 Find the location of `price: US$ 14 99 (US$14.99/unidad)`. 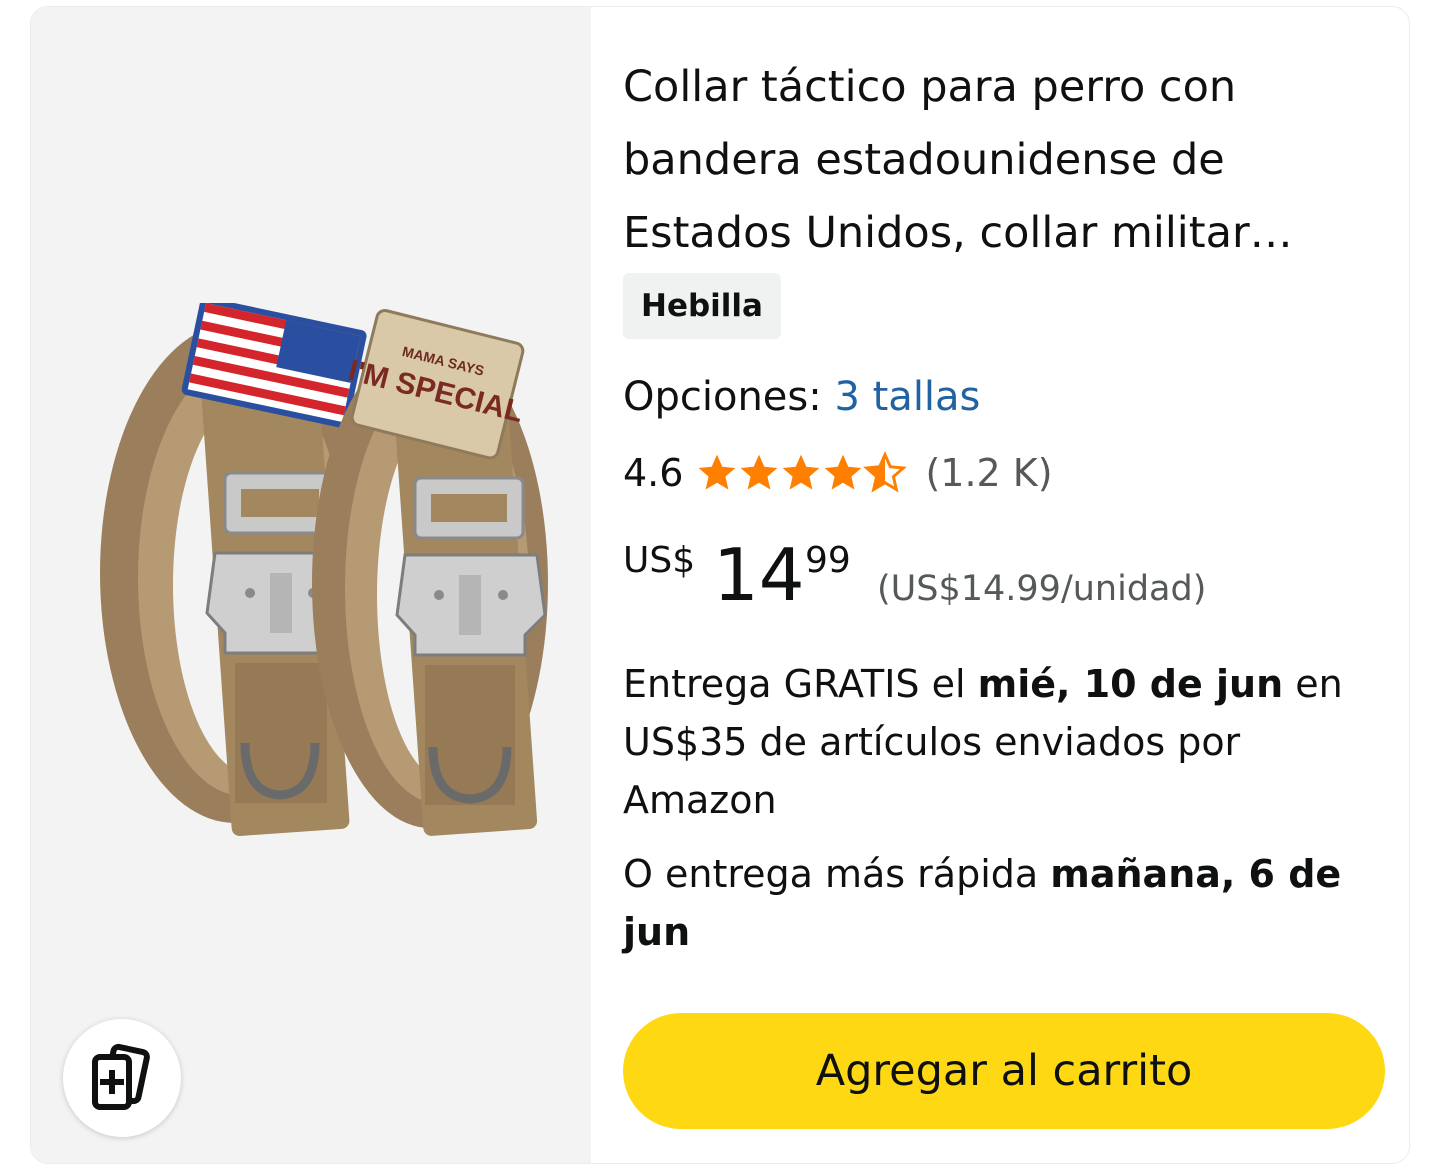

price: US$ 14 99 (US$14.99/unidad) is located at coordinates (1003, 575).